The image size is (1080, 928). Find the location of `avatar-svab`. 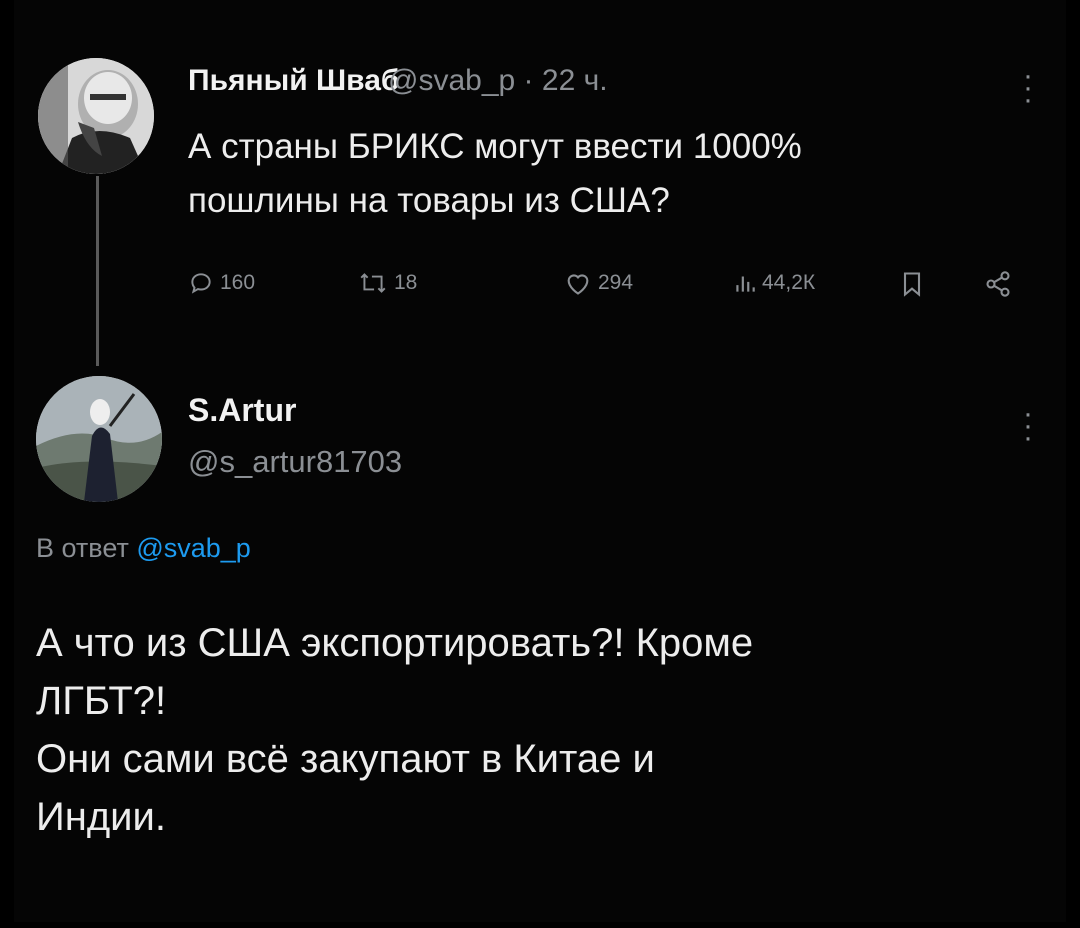

avatar-svab is located at coordinates (96, 116).